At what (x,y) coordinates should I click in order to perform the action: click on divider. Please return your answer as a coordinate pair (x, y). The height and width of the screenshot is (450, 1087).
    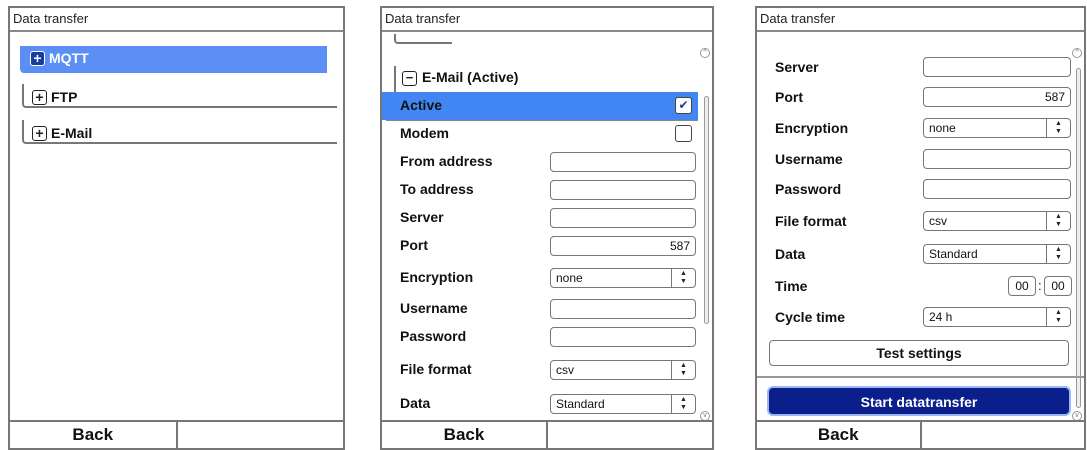
    Looking at the image, I should click on (920, 377).